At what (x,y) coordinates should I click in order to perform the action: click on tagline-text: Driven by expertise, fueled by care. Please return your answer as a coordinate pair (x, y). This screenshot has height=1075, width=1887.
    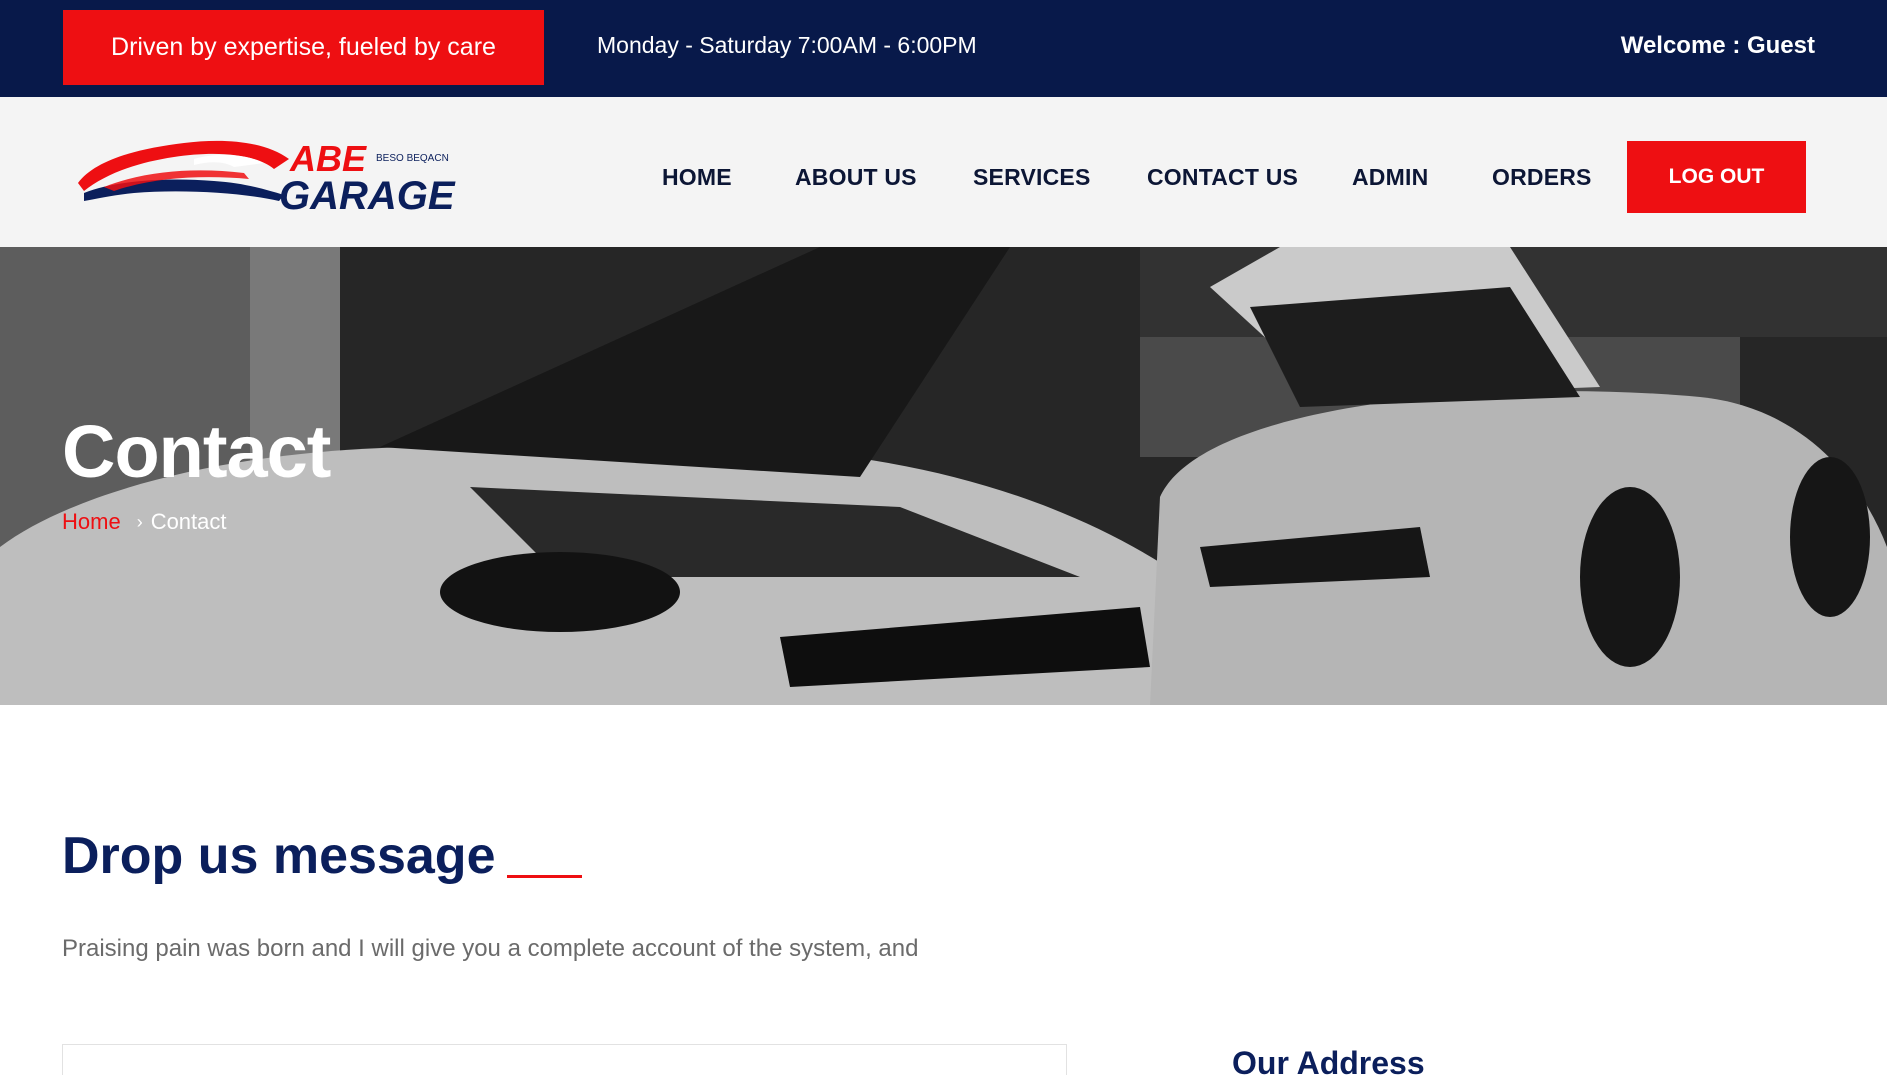
    Looking at the image, I should click on (303, 47).